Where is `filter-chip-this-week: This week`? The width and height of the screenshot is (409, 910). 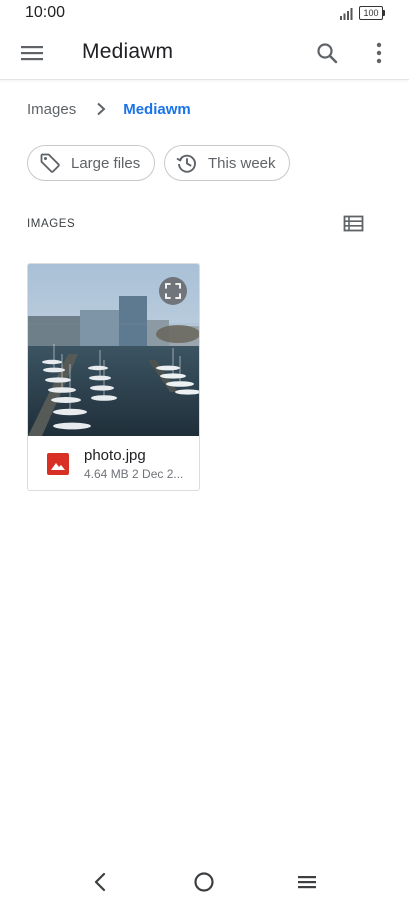
filter-chip-this-week: This week is located at coordinates (227, 163).